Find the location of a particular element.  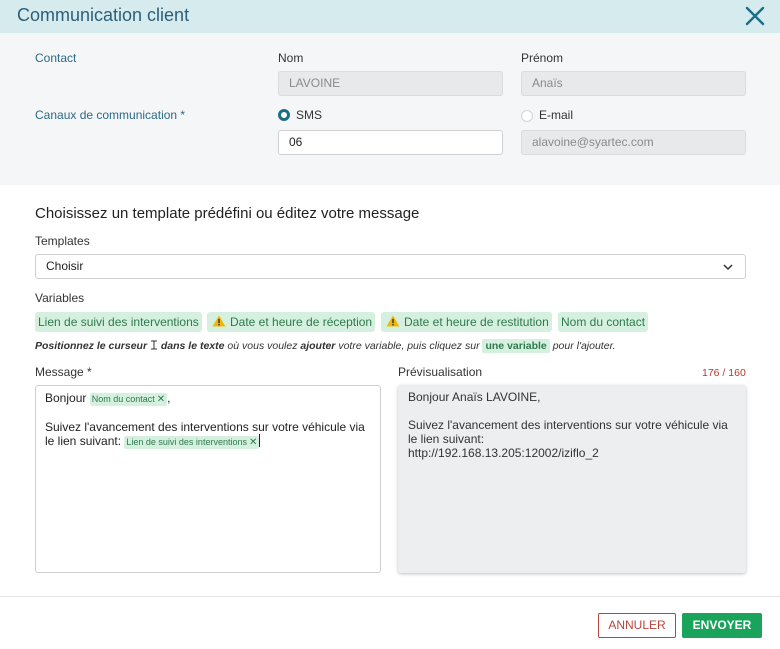

email-label: E-mail is located at coordinates (556, 115).